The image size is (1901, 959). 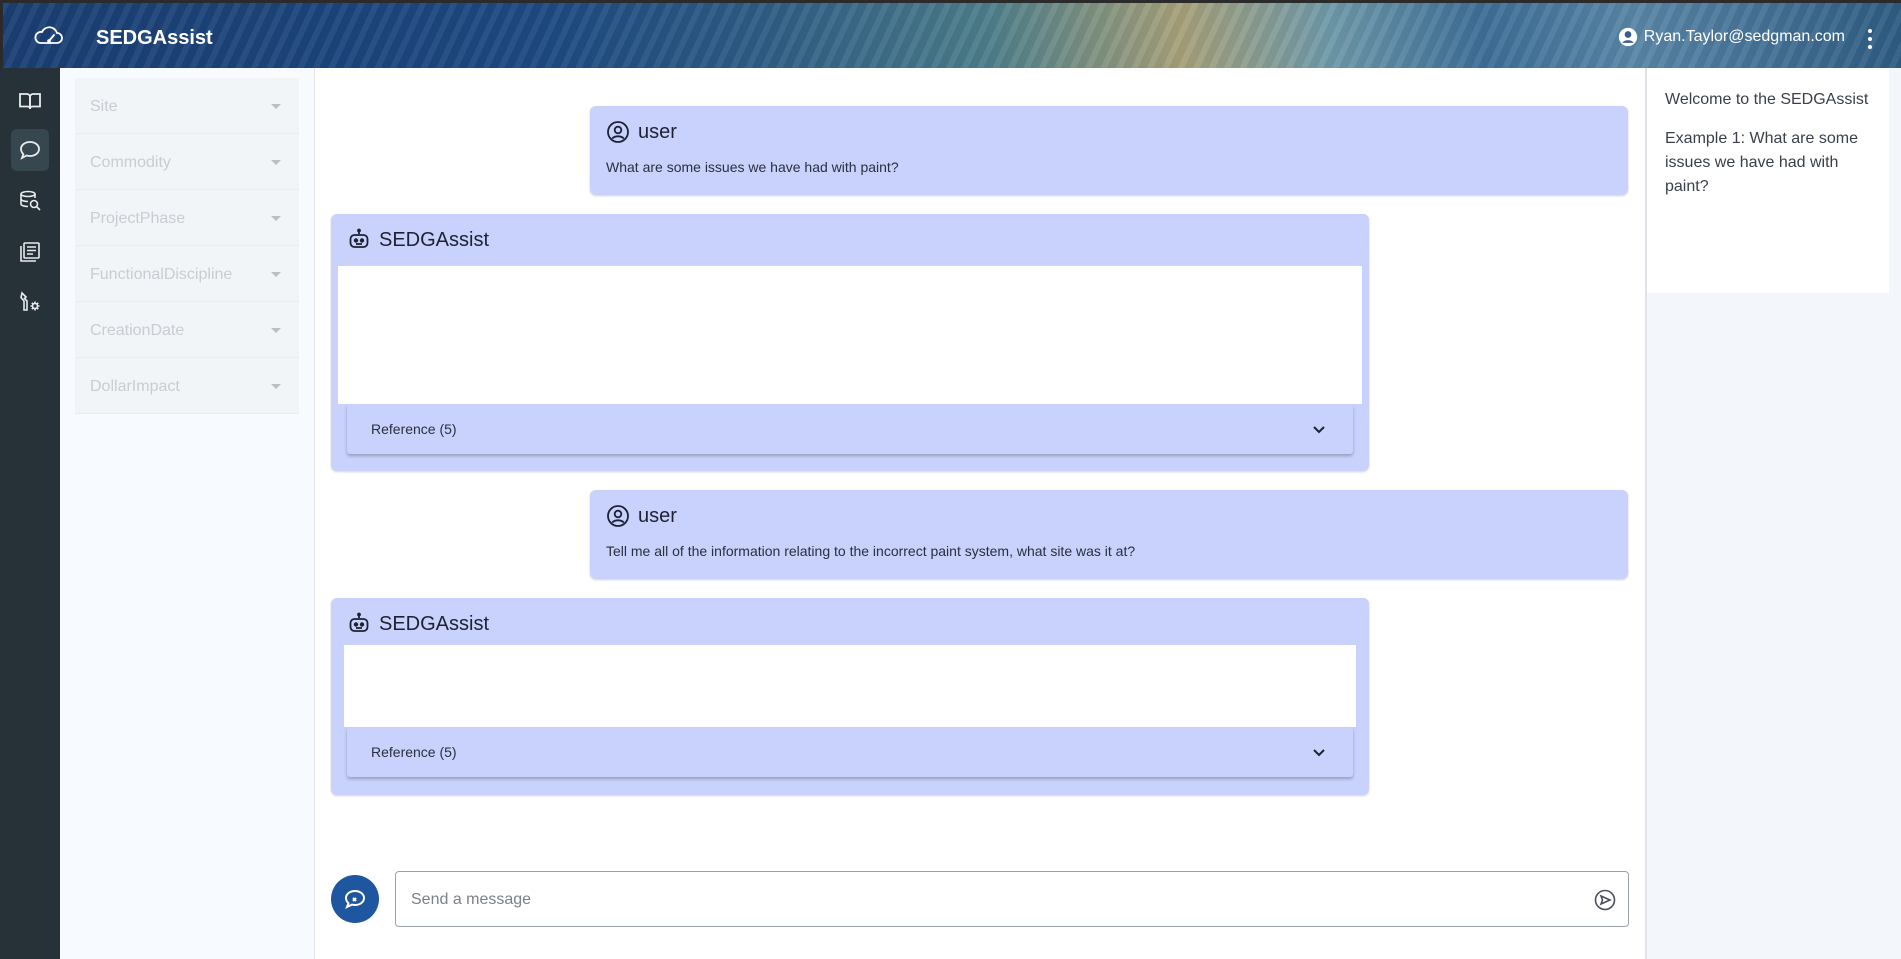 What do you see at coordinates (161, 274) in the screenshot?
I see `filter-label: FunctionalDiscipline` at bounding box center [161, 274].